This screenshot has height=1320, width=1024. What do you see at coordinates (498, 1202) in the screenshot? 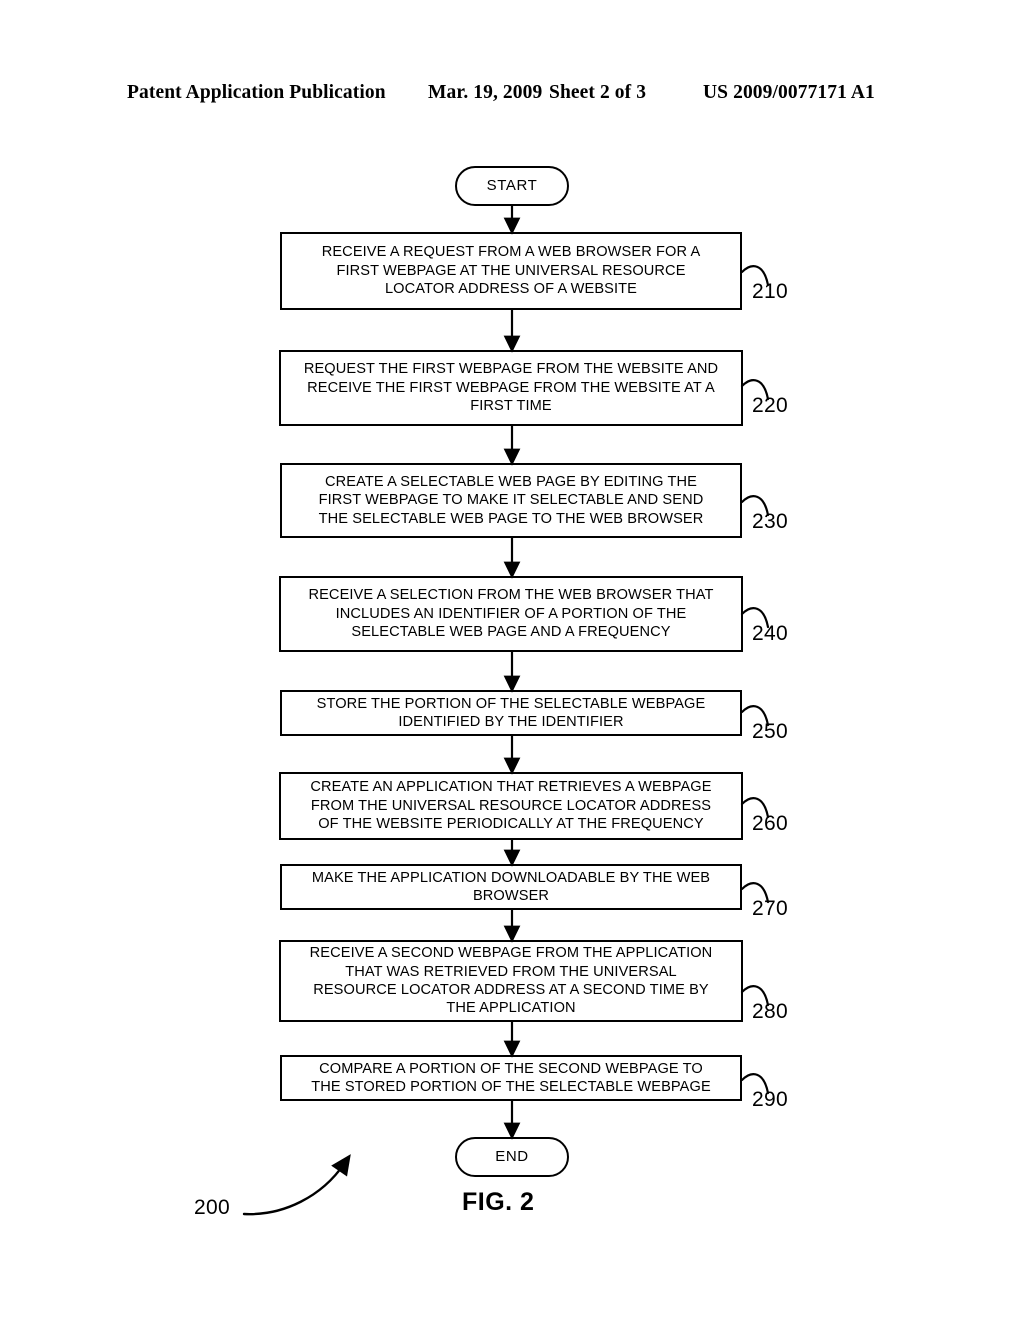
I see `figure-caption: FIG. 2` at bounding box center [498, 1202].